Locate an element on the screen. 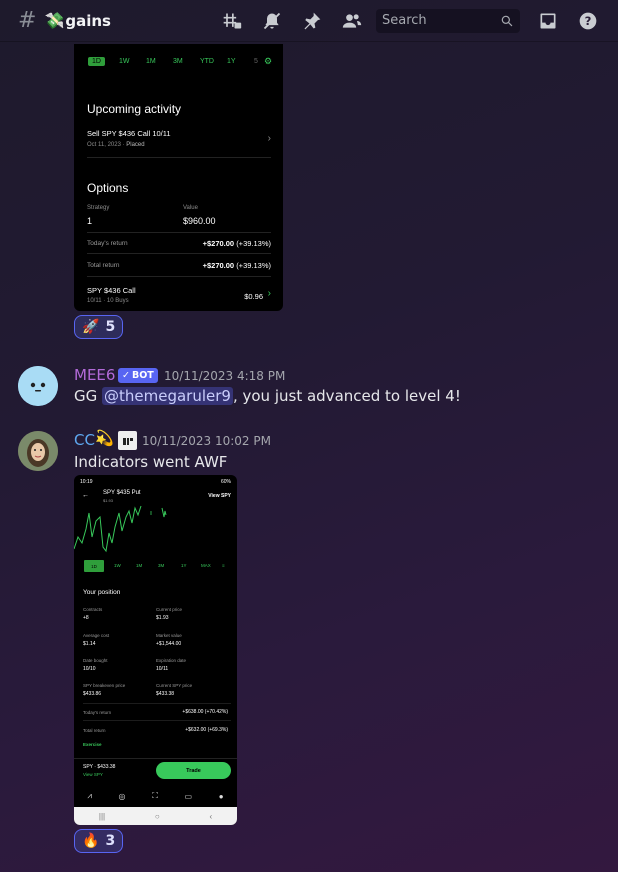 The image size is (618, 872). message-content: Indicators went AWF is located at coordinates (151, 462).